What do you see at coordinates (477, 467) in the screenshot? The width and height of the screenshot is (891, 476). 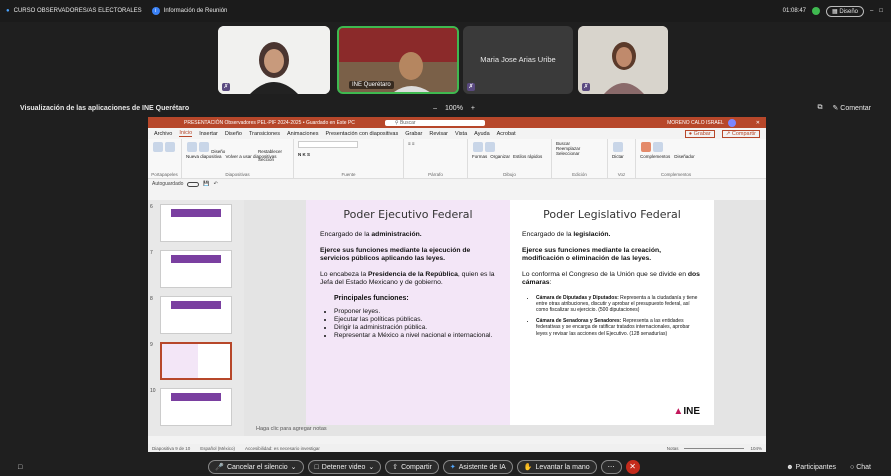 I see `ai-assistant-button: ✦ Asistente de IA` at bounding box center [477, 467].